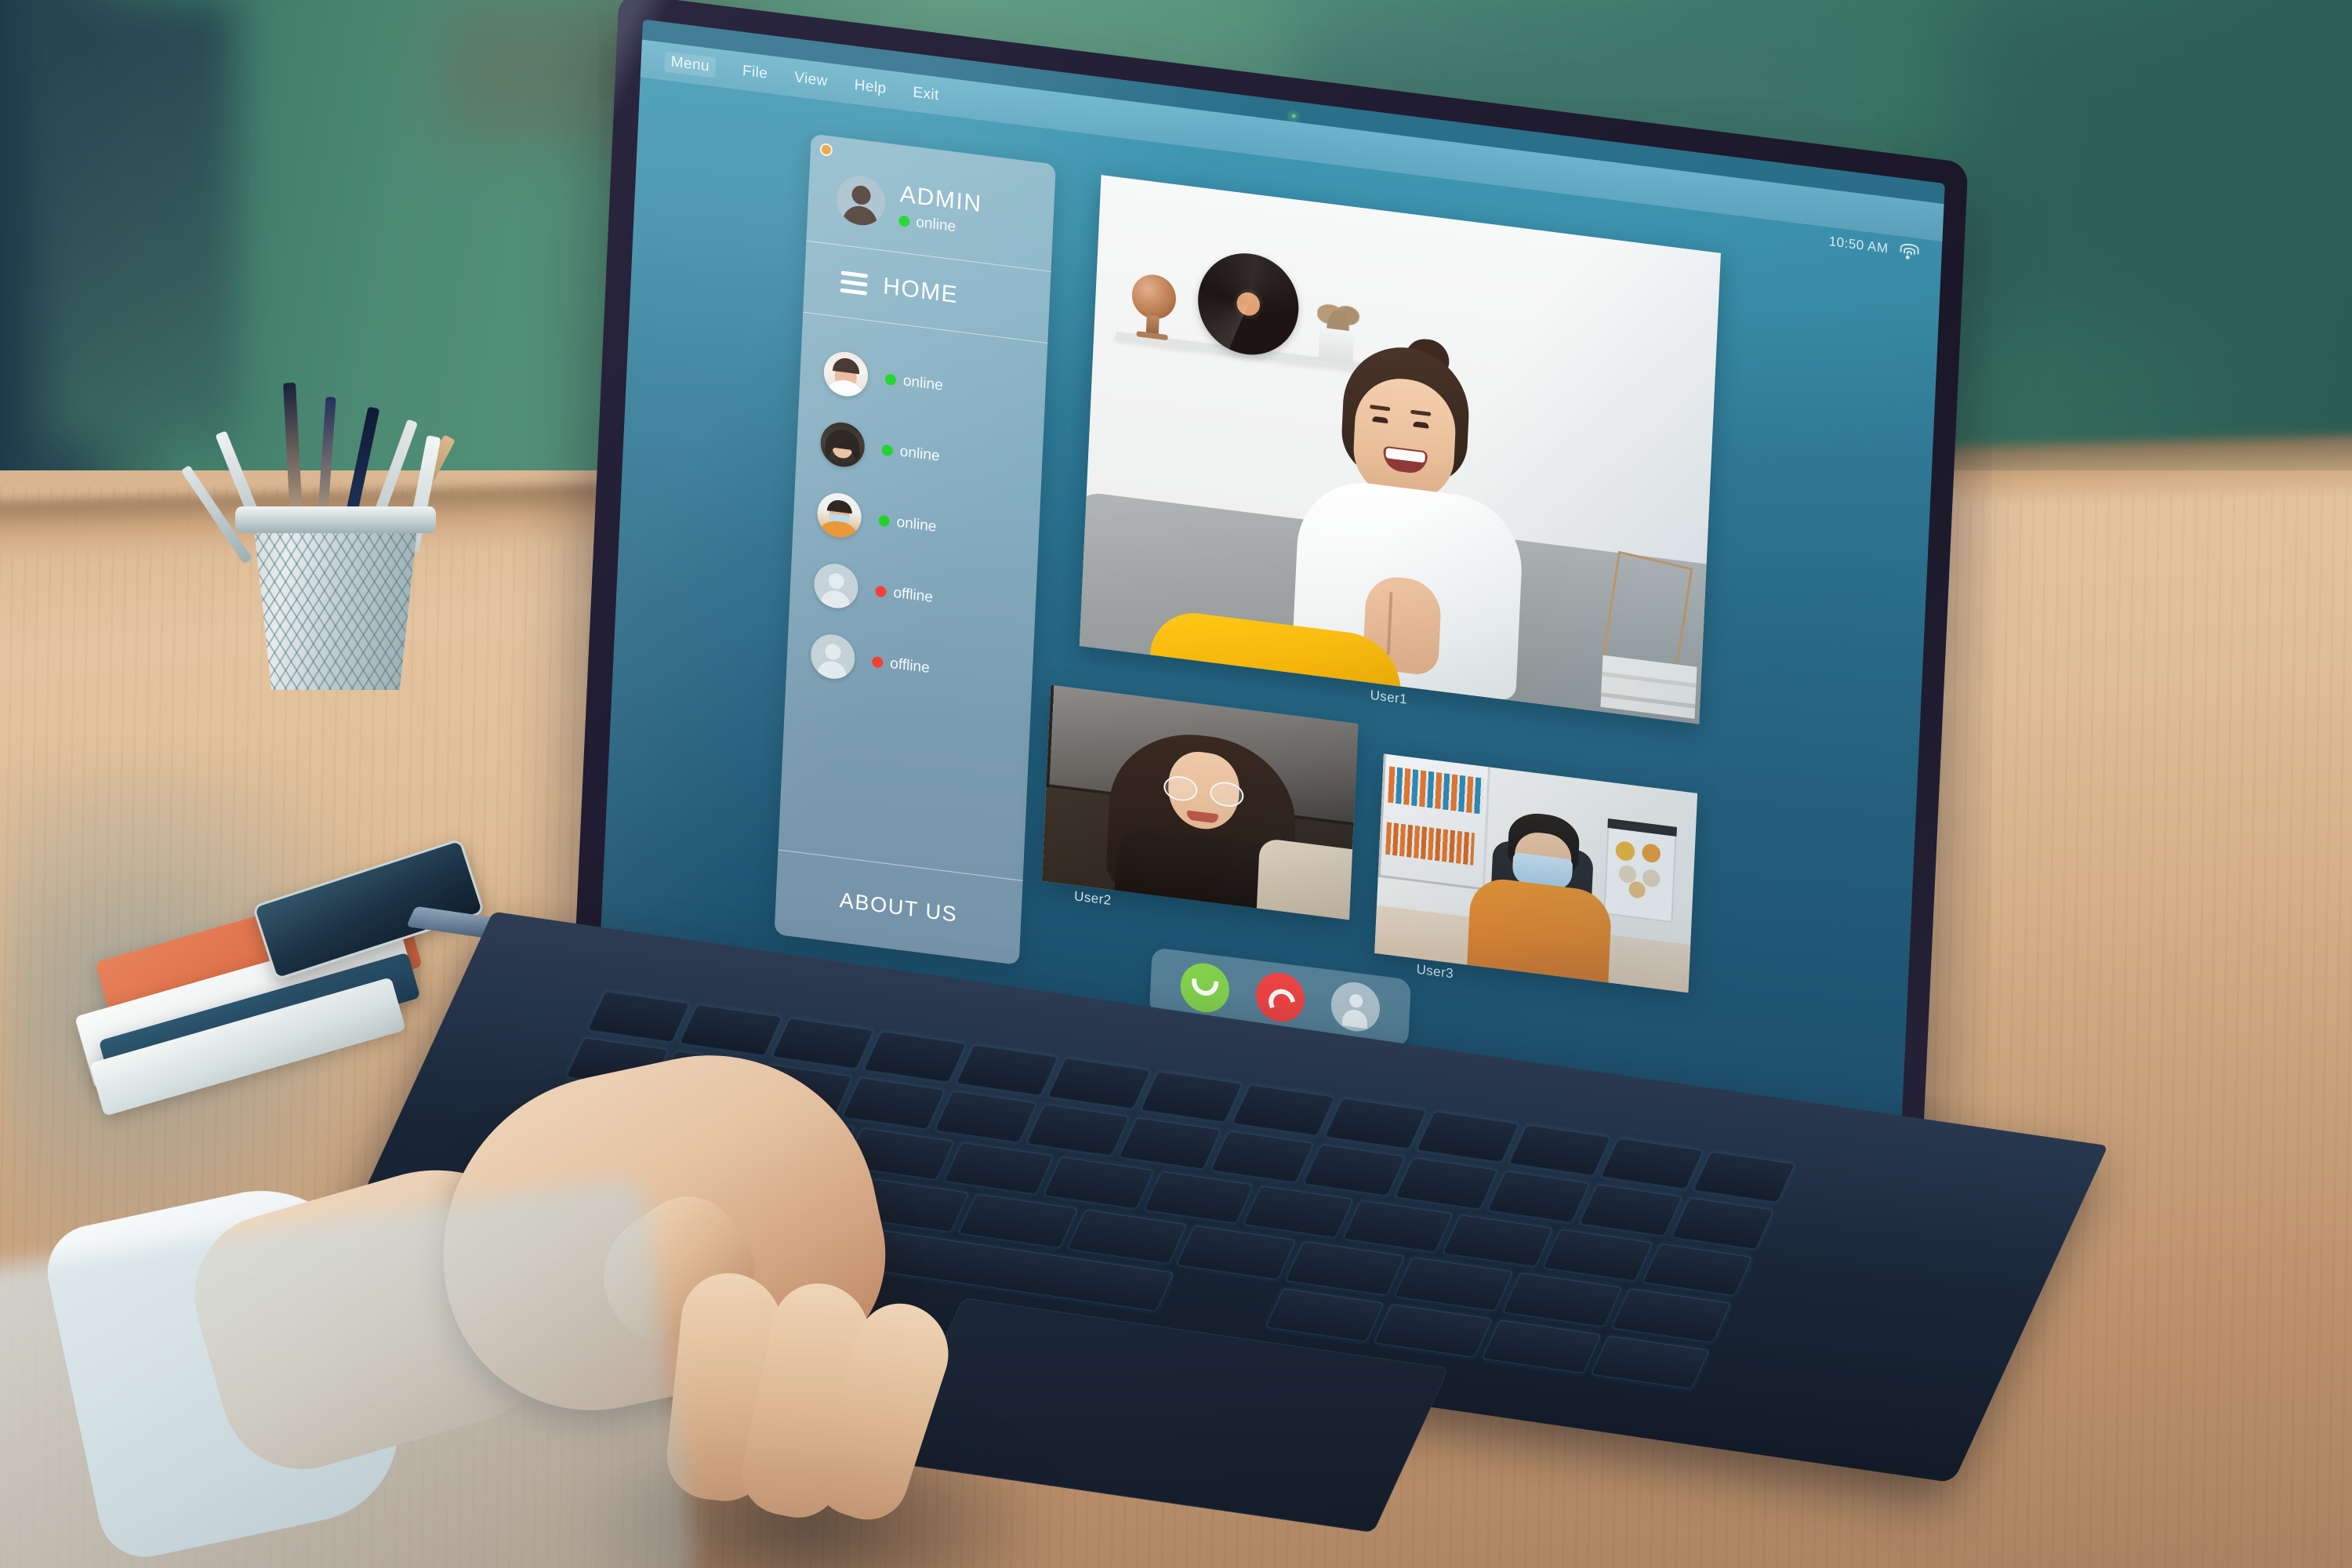  What do you see at coordinates (921, 291) in the screenshot?
I see `sidebar-item-home-label: HOME` at bounding box center [921, 291].